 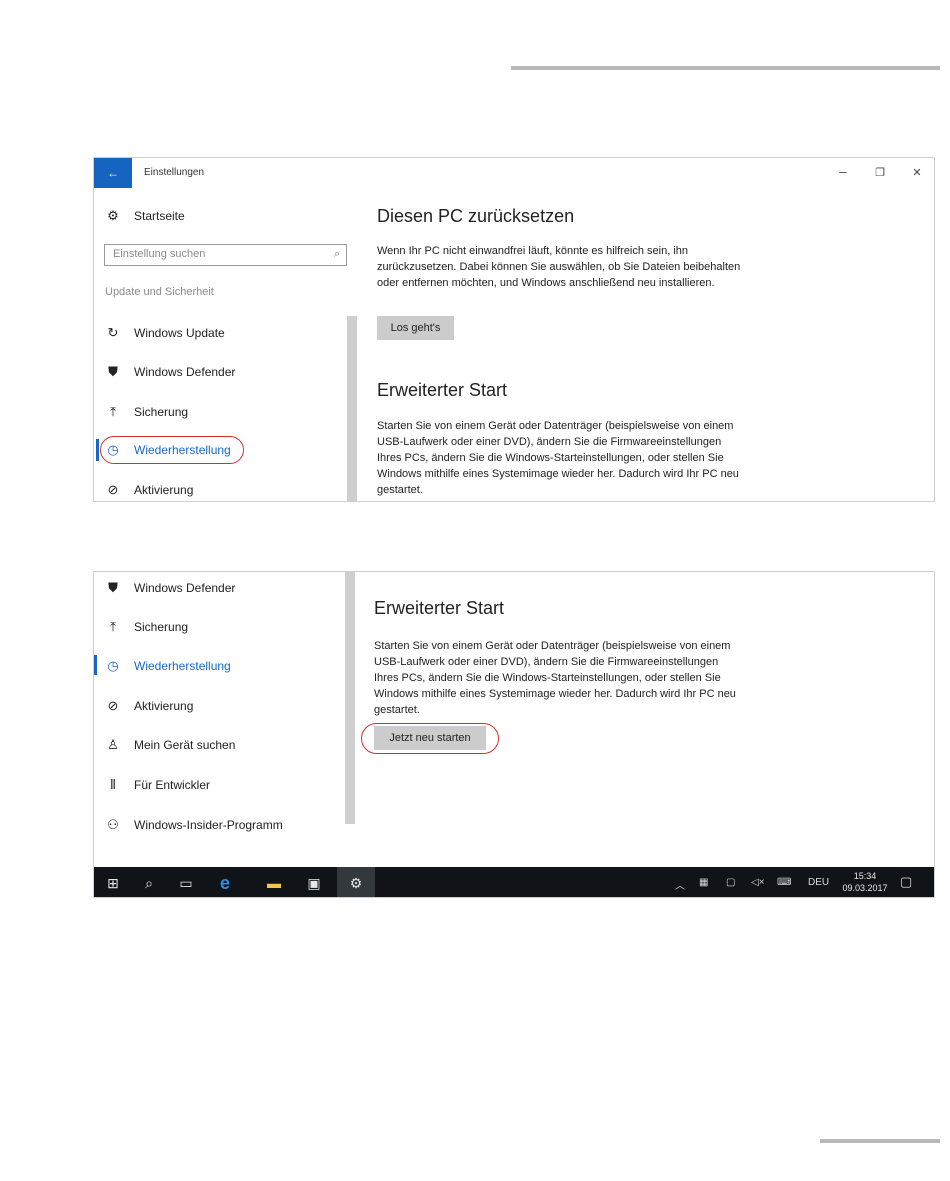 I want to click on start-icon: ⊞, so click(x=113, y=882).